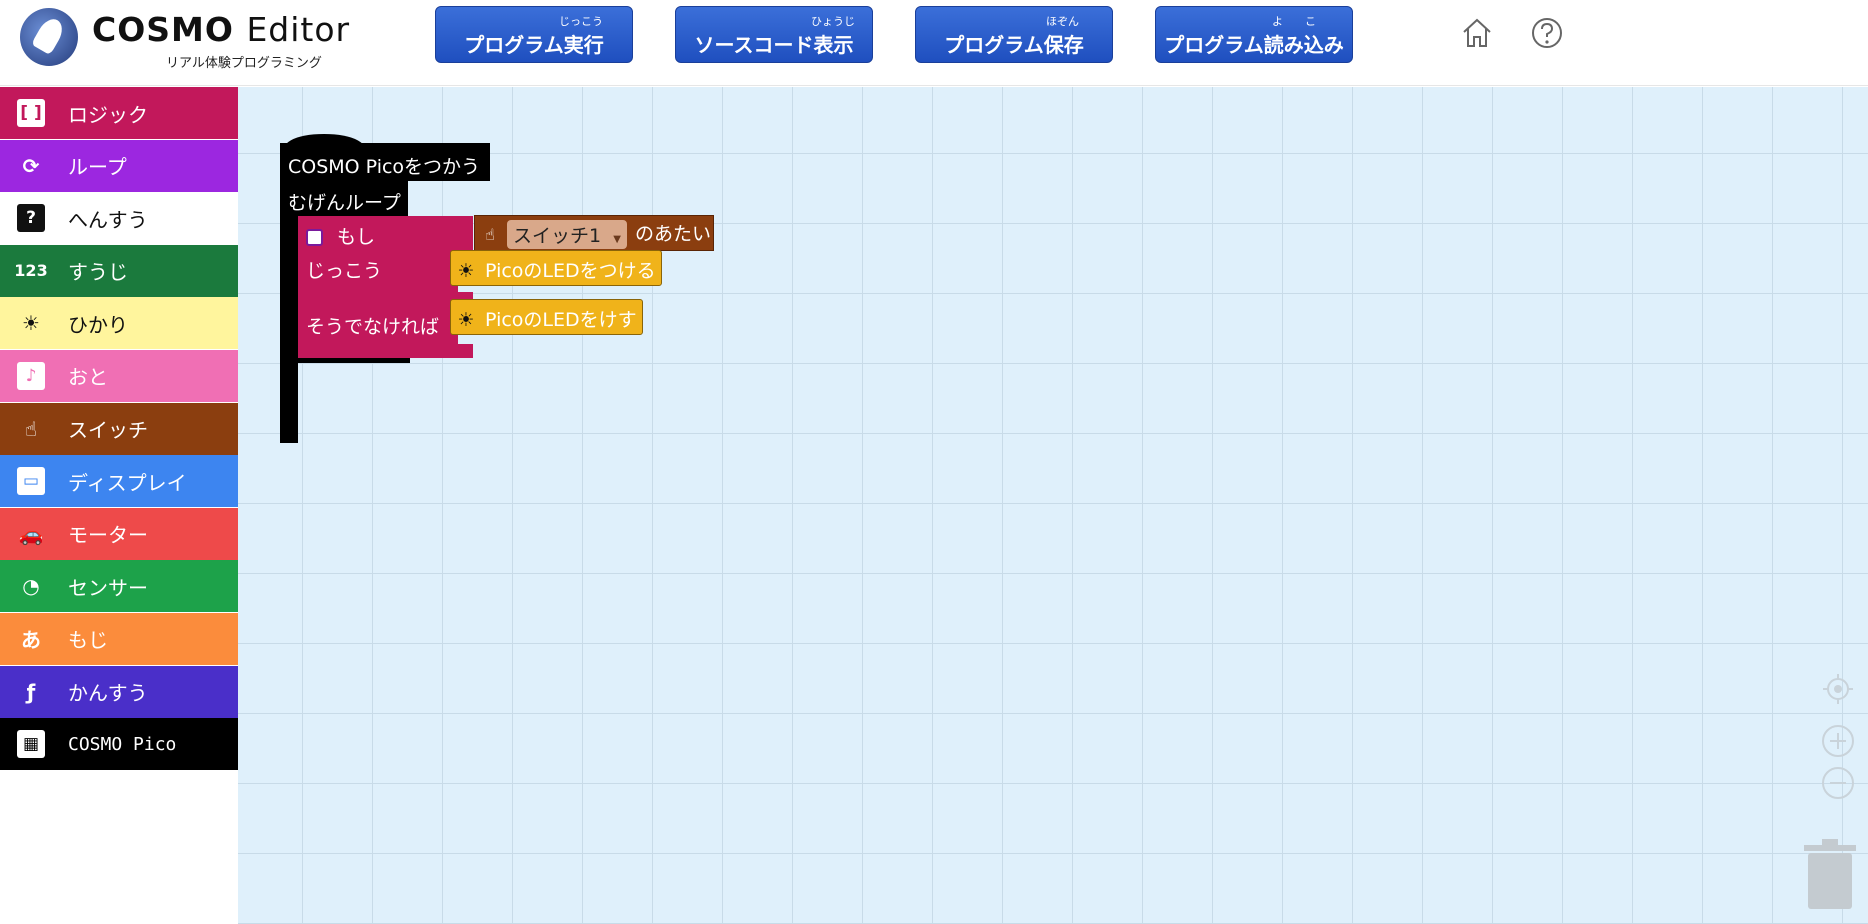  What do you see at coordinates (108, 114) in the screenshot?
I see `category-label: ロジック` at bounding box center [108, 114].